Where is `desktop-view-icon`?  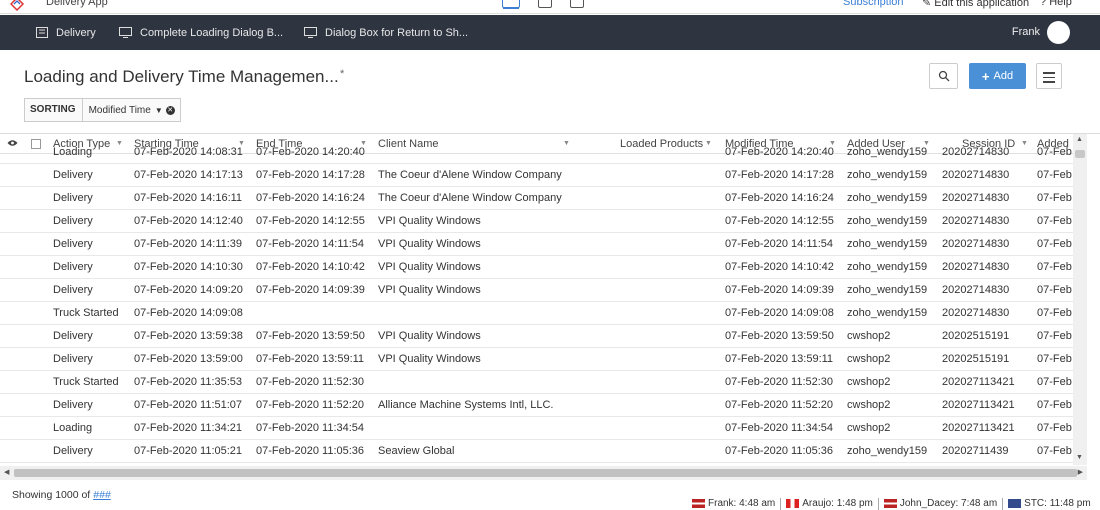
desktop-view-icon is located at coordinates (511, 4).